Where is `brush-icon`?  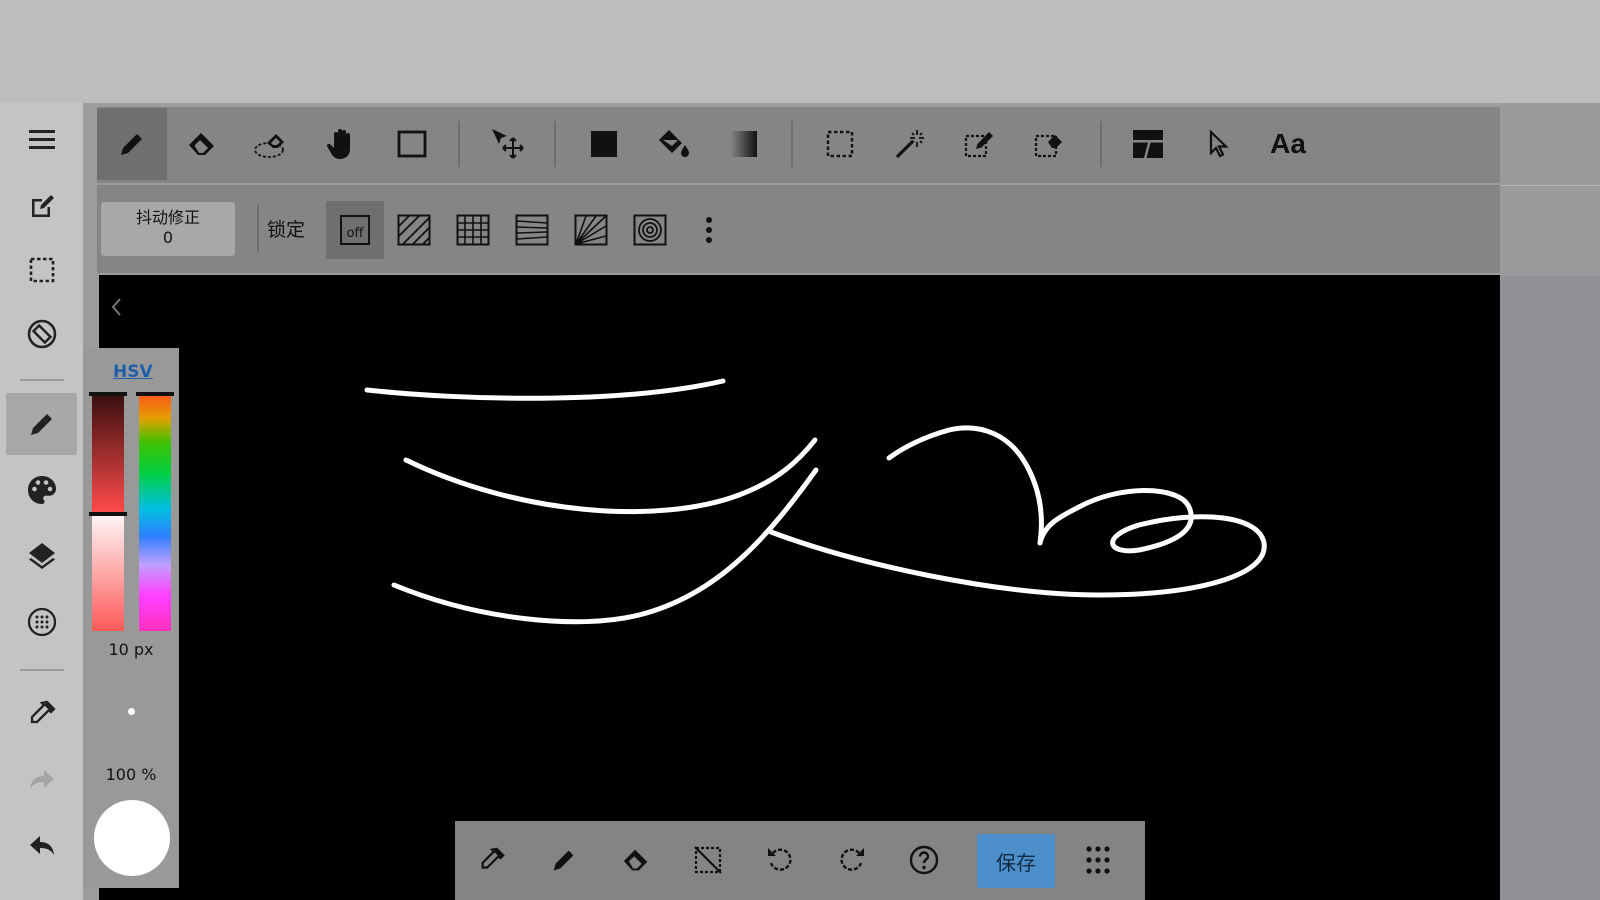 brush-icon is located at coordinates (41, 424).